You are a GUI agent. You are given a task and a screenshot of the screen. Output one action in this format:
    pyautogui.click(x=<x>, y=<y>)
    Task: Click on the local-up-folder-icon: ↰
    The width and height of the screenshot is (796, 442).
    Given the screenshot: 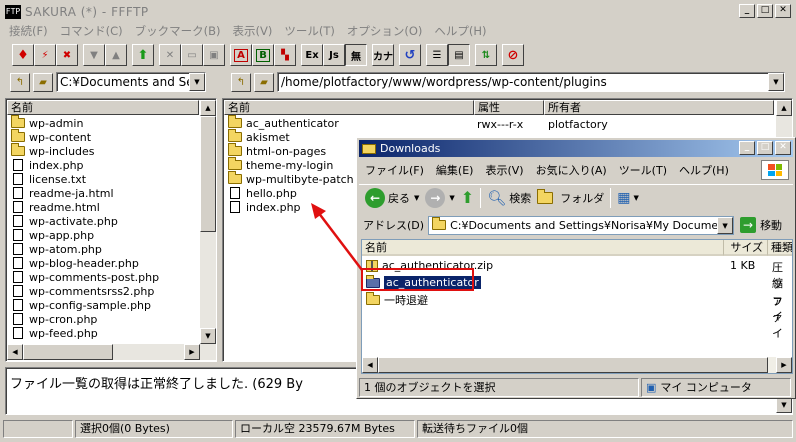 What is the action you would take?
    pyautogui.click(x=20, y=82)
    